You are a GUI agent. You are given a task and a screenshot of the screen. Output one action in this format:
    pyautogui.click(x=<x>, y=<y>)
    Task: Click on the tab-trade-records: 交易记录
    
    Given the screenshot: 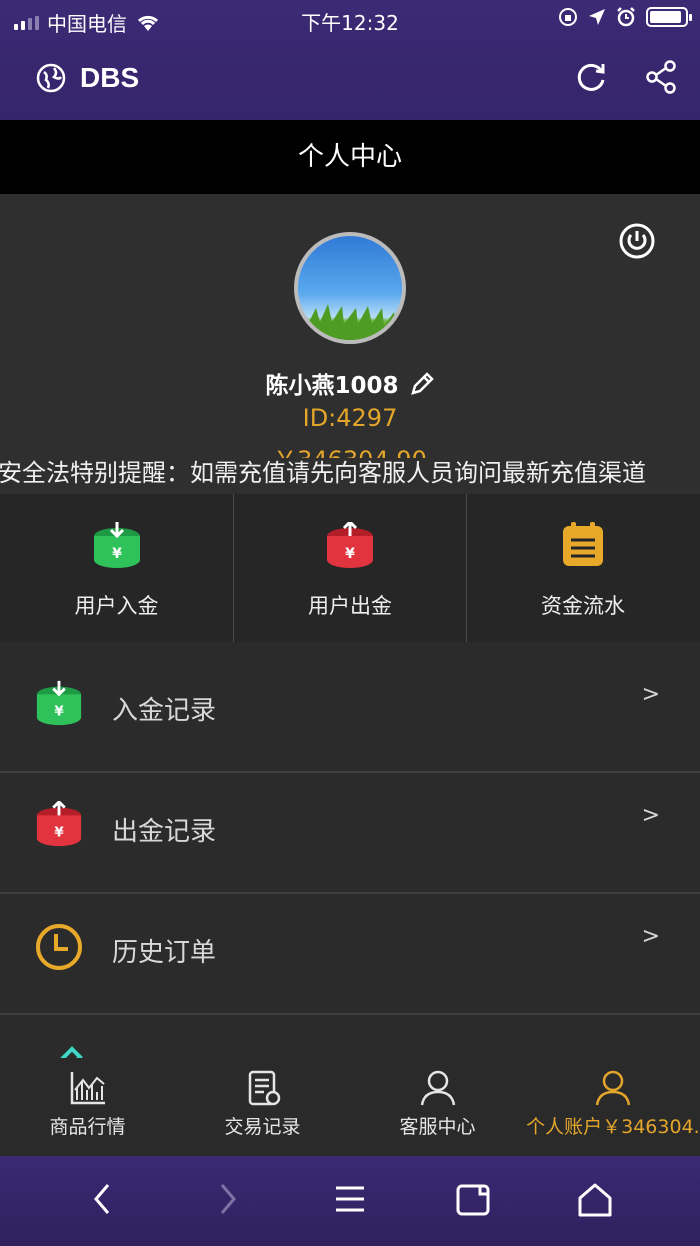 What is the action you would take?
    pyautogui.click(x=262, y=1107)
    